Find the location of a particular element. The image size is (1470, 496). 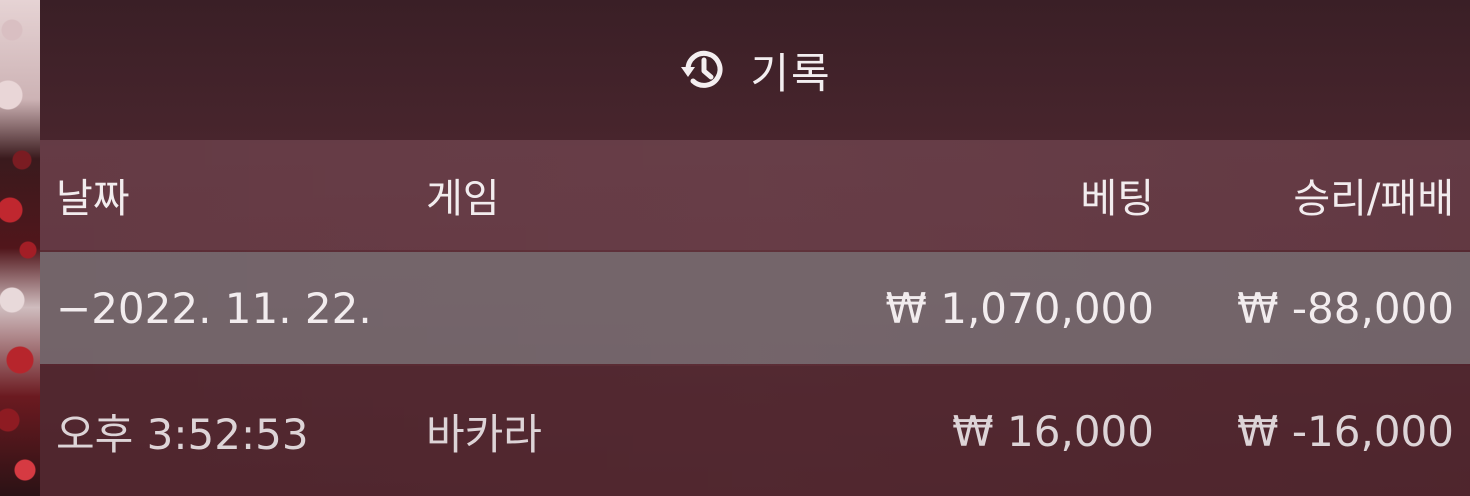

title-group: 기록 is located at coordinates (754, 70).